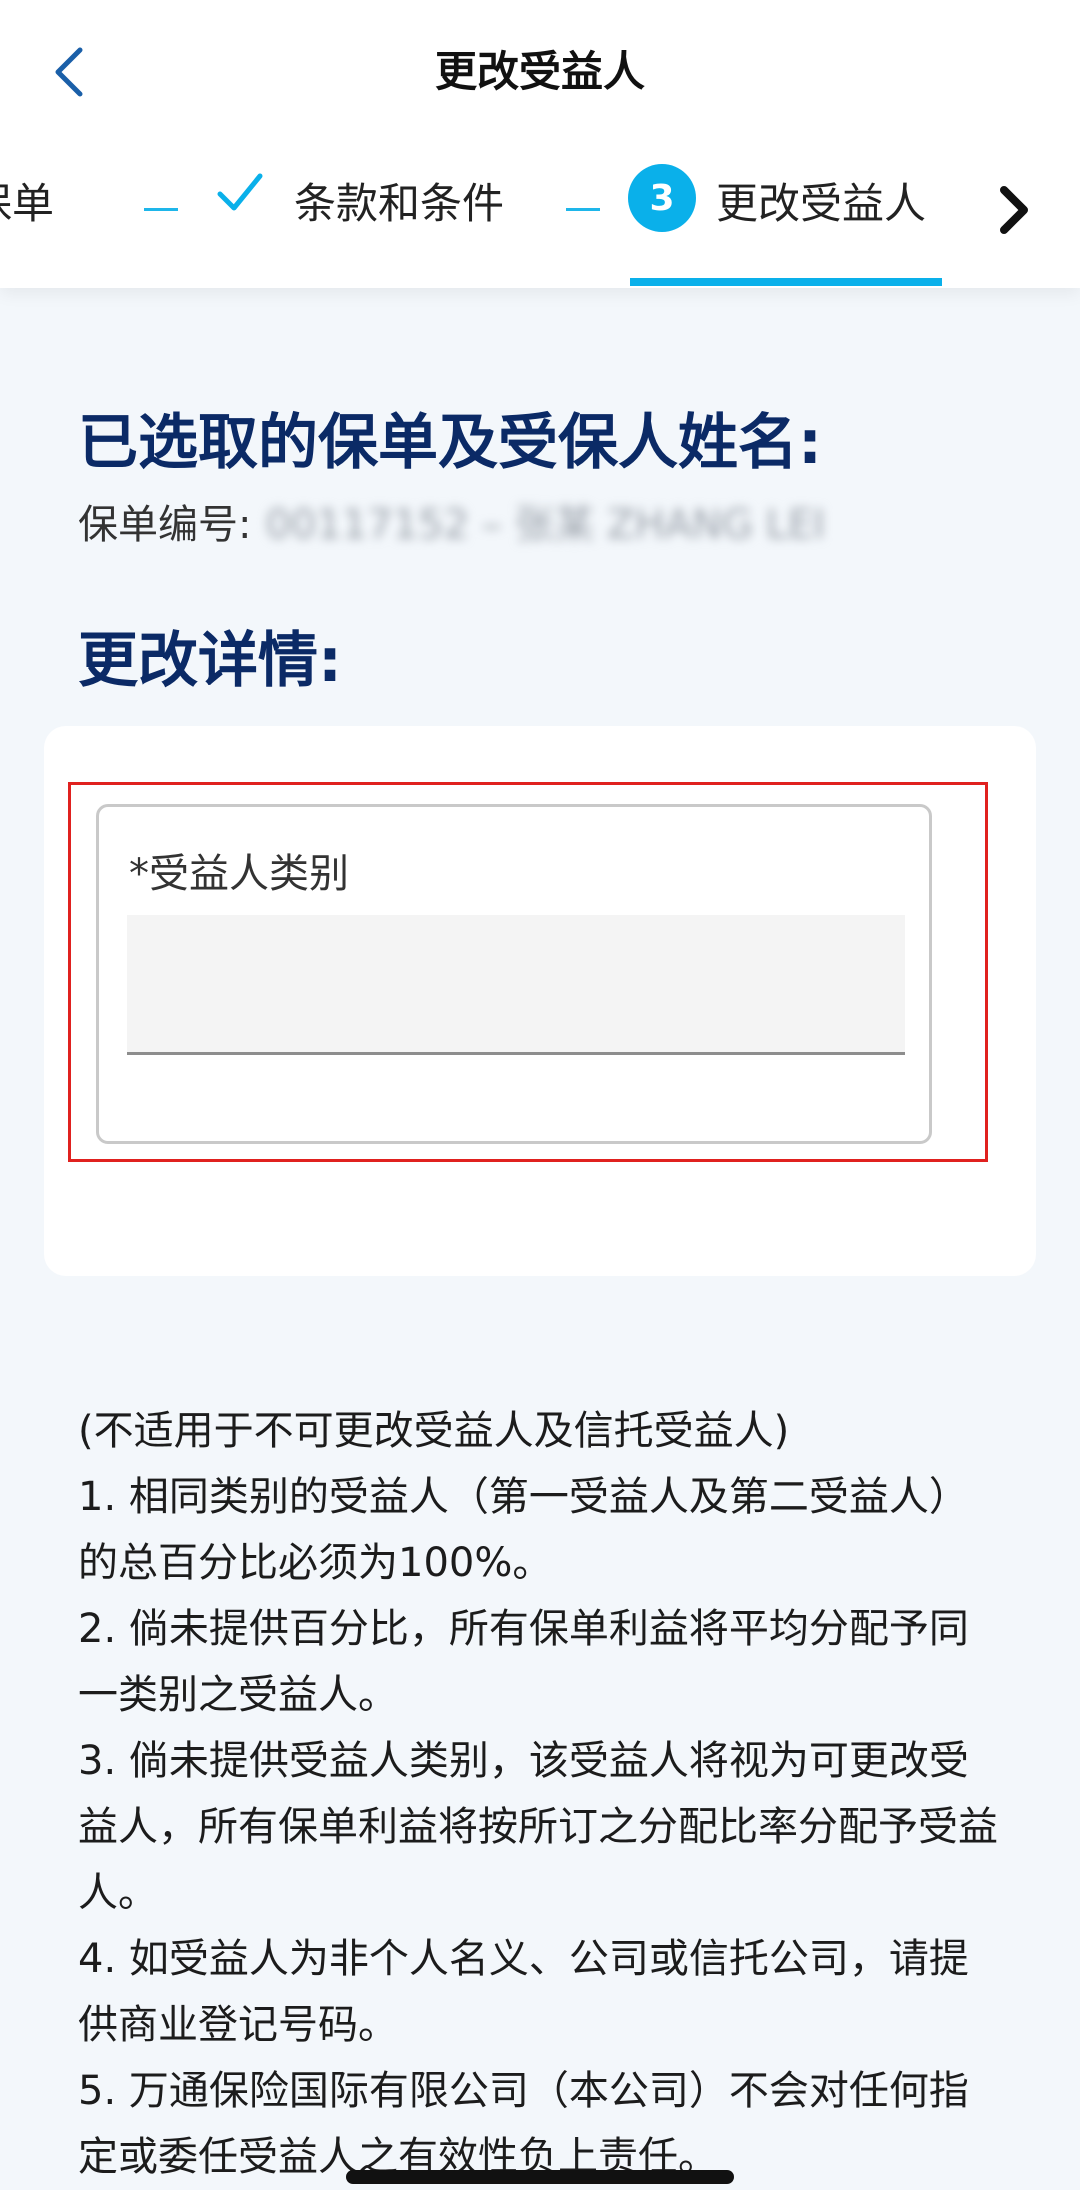 Image resolution: width=1080 pixels, height=2190 pixels. I want to click on note-item: 1. 相同类别的受益人（第一受益人及第二受益人）的总百分比必须为100%。, so click(523, 1530).